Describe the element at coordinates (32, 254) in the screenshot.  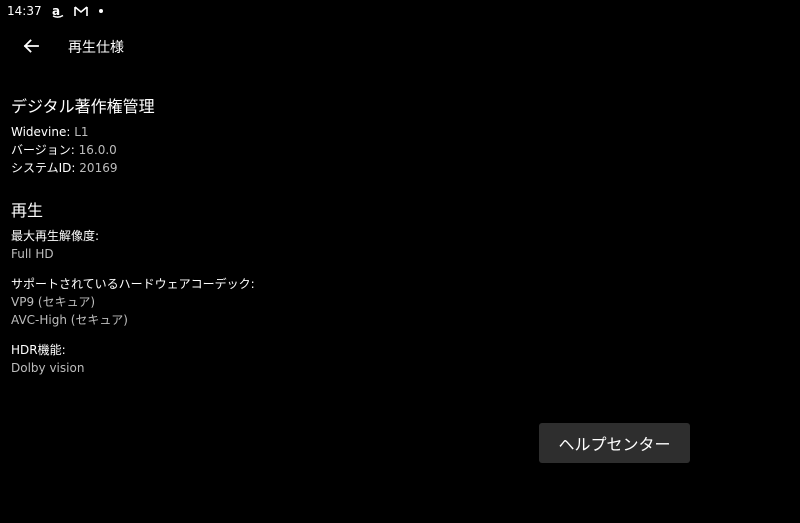
I see `max-resolution-value: Full HD` at that location.